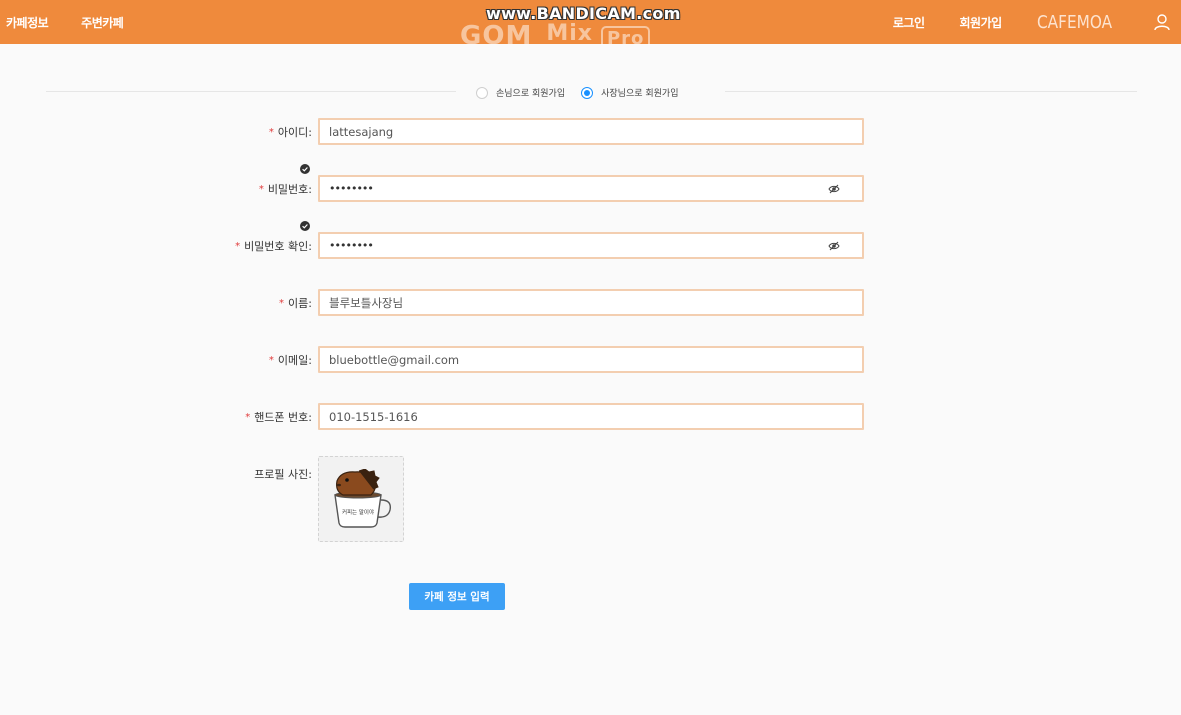 The image size is (1181, 715). What do you see at coordinates (909, 22) in the screenshot?
I see `nav-login: 로그인` at bounding box center [909, 22].